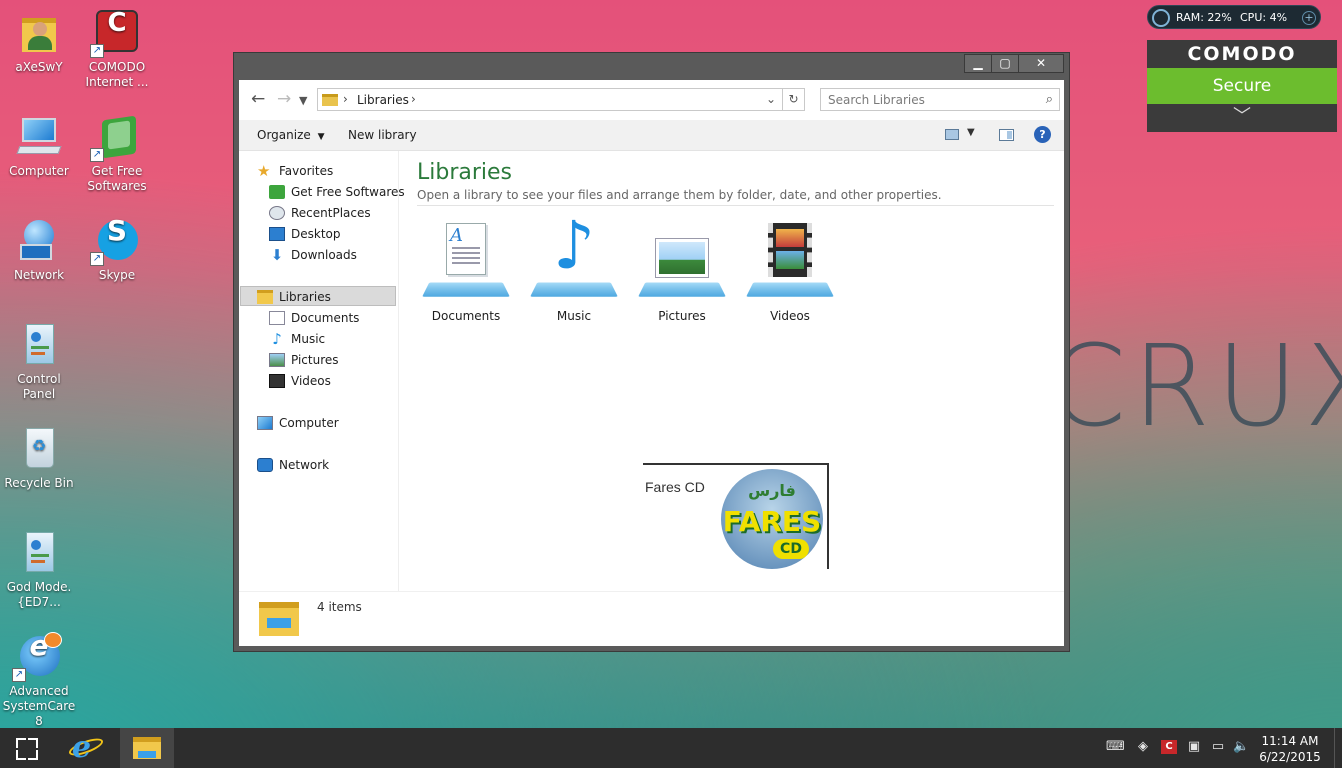 The height and width of the screenshot is (768, 1342). I want to click on library-music: ♪ Music, so click(574, 267).